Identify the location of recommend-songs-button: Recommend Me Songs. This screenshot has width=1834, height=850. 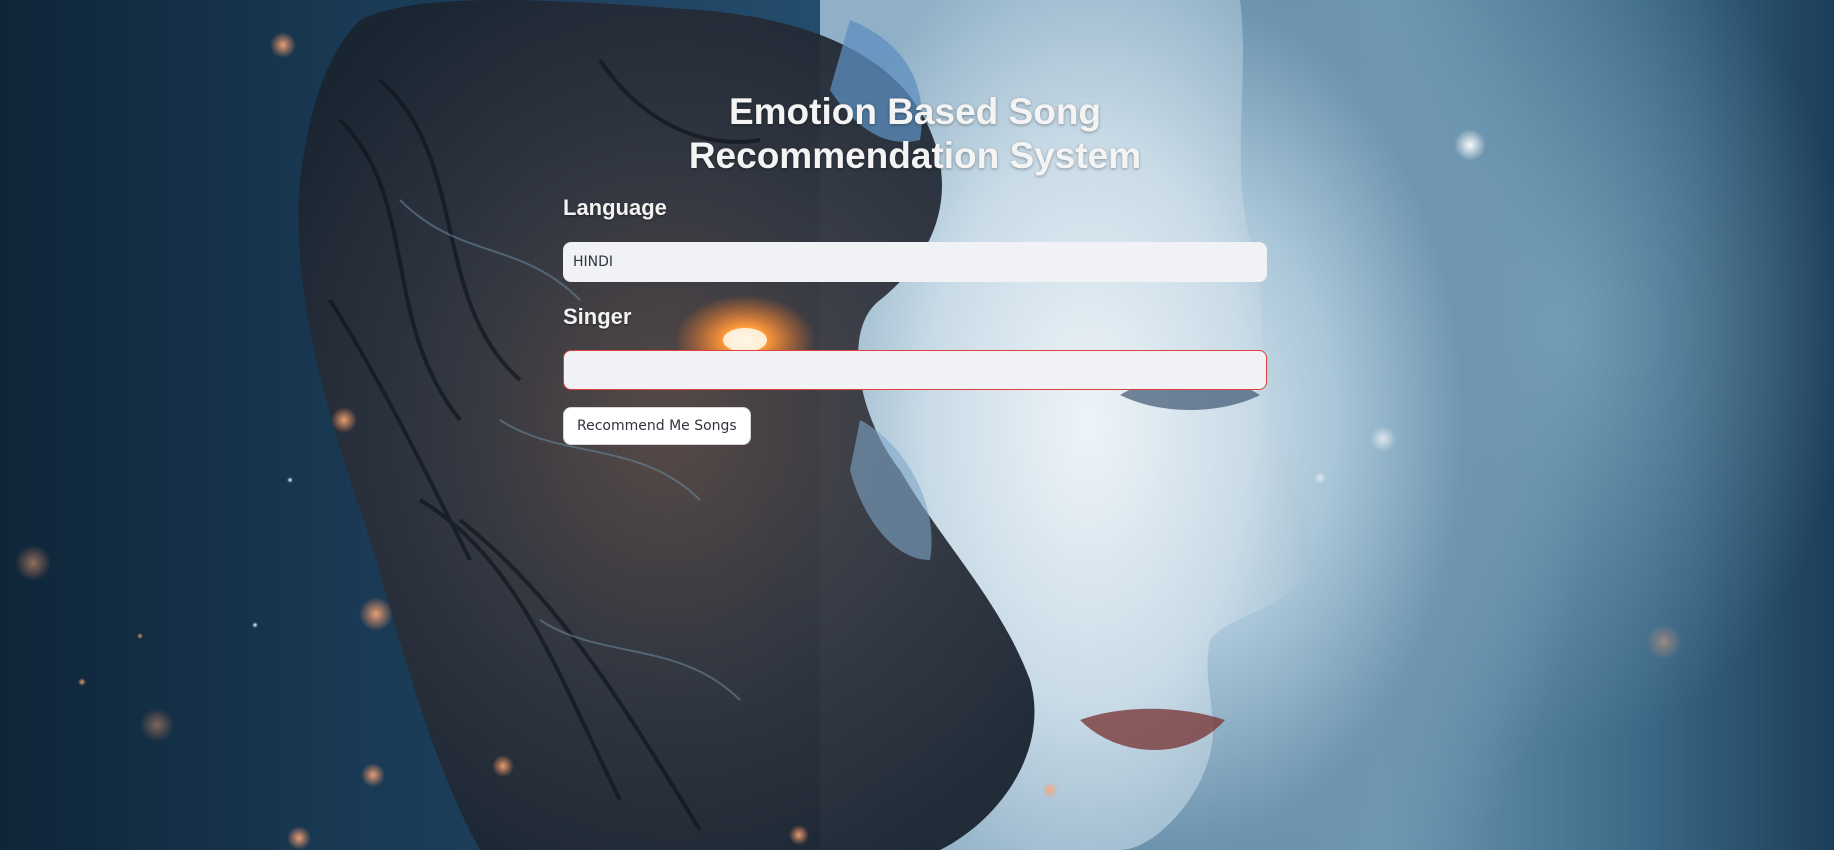
(657, 426).